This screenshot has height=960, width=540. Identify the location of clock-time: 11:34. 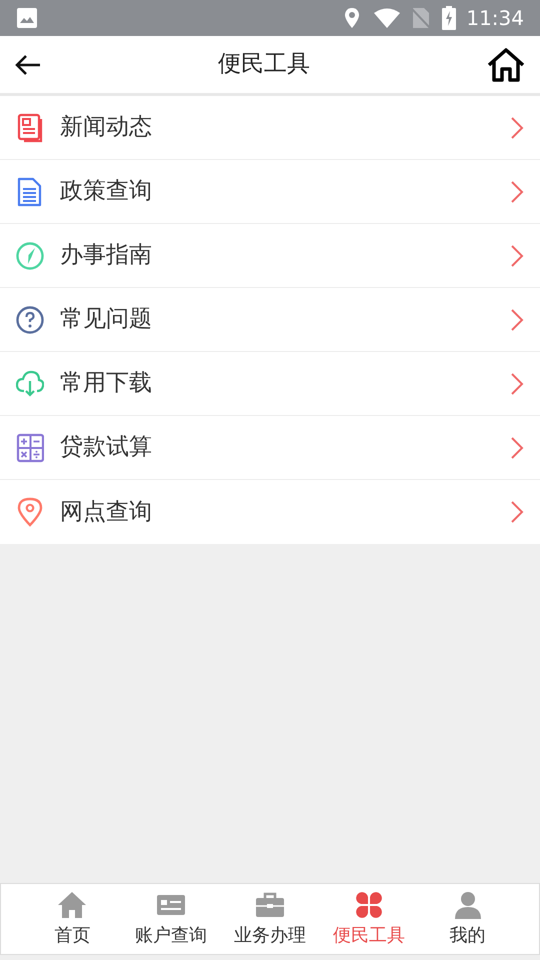
(495, 18).